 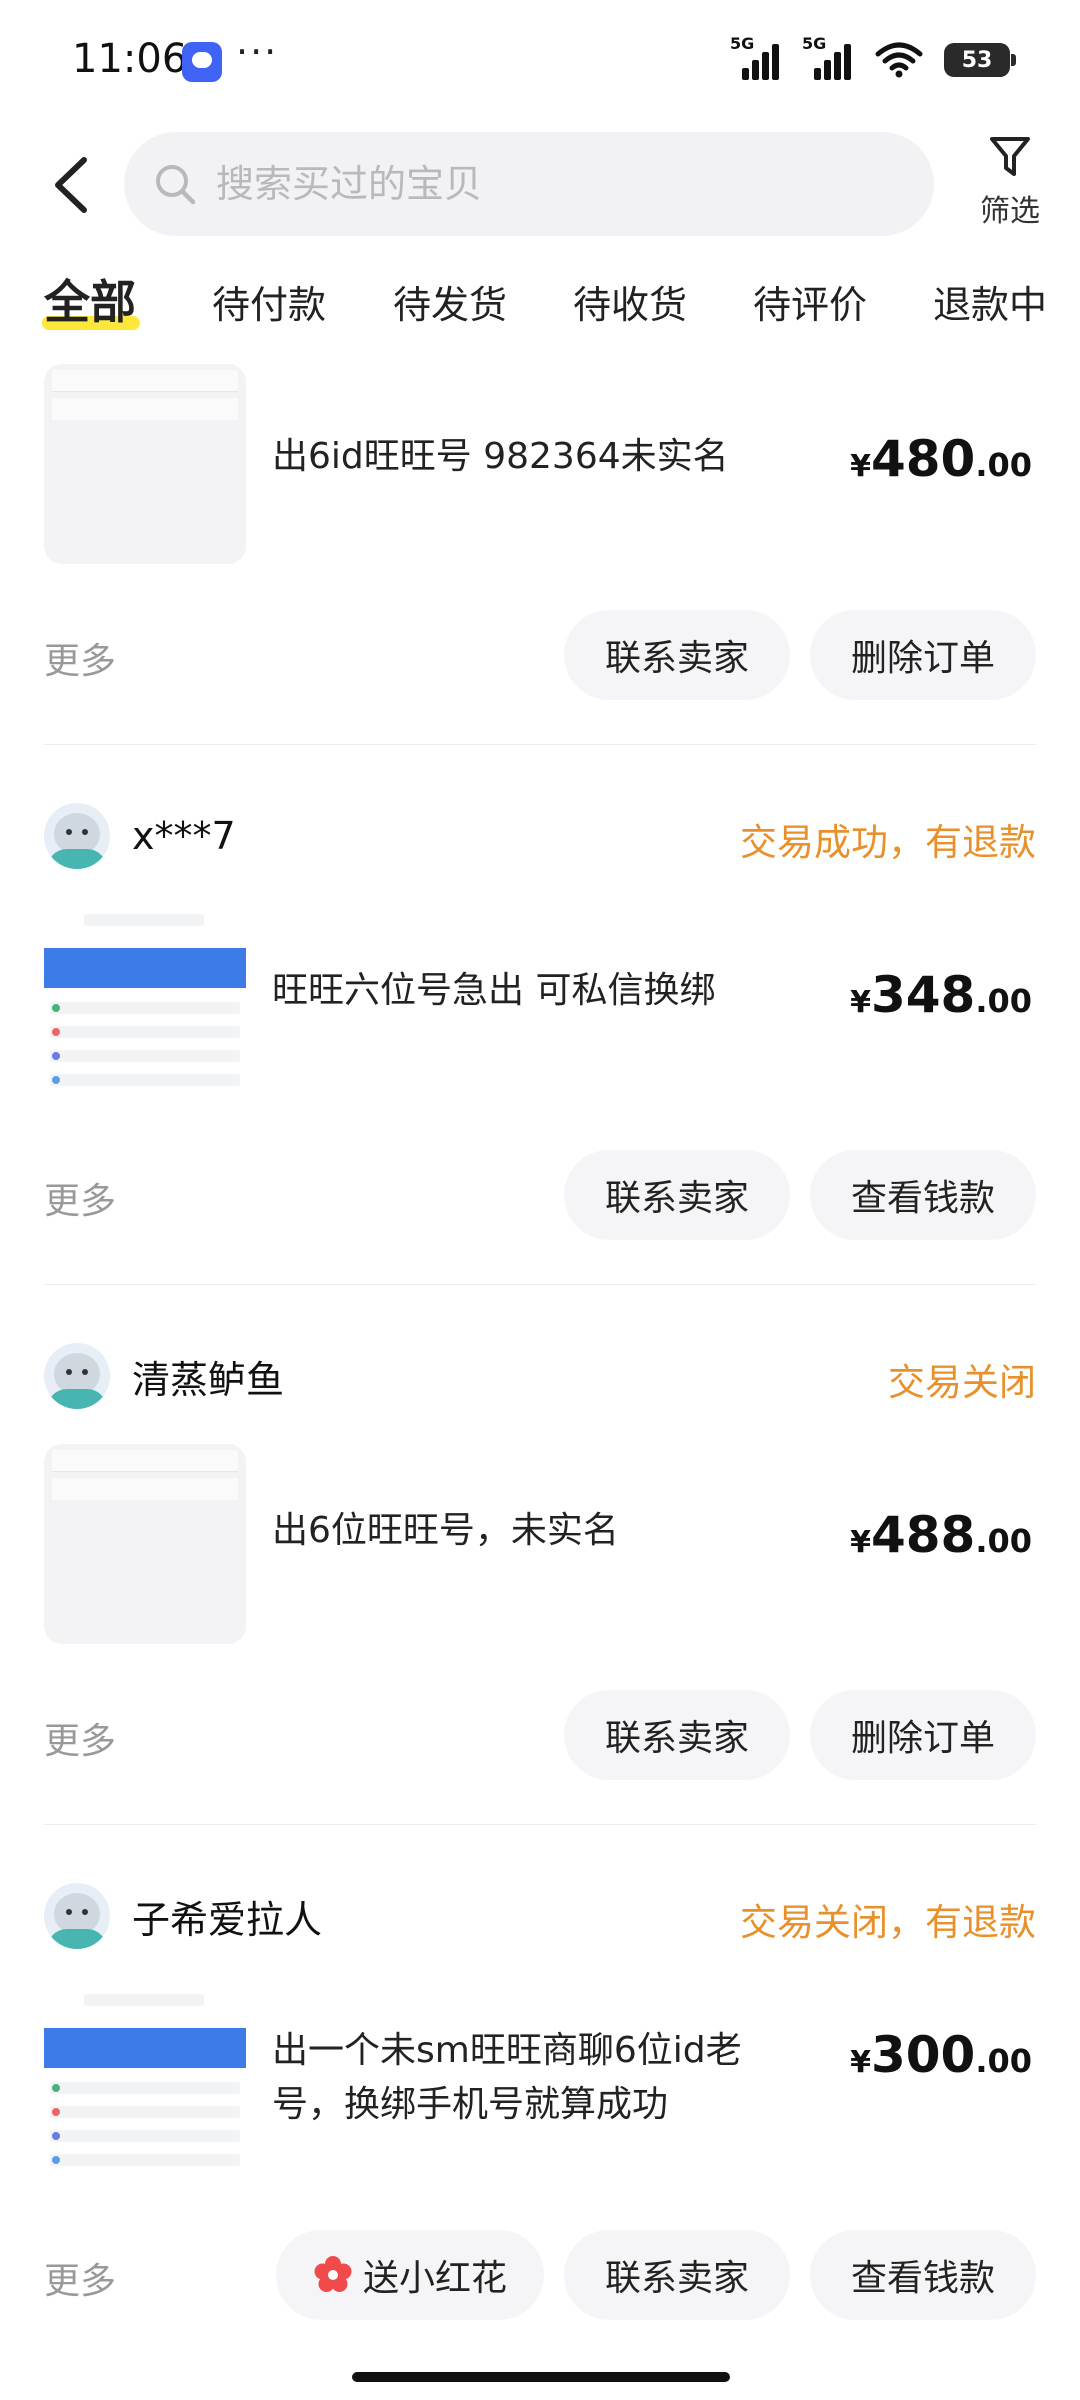 What do you see at coordinates (494, 990) in the screenshot?
I see `product-title: 旺旺六位号急出 可私信换绑` at bounding box center [494, 990].